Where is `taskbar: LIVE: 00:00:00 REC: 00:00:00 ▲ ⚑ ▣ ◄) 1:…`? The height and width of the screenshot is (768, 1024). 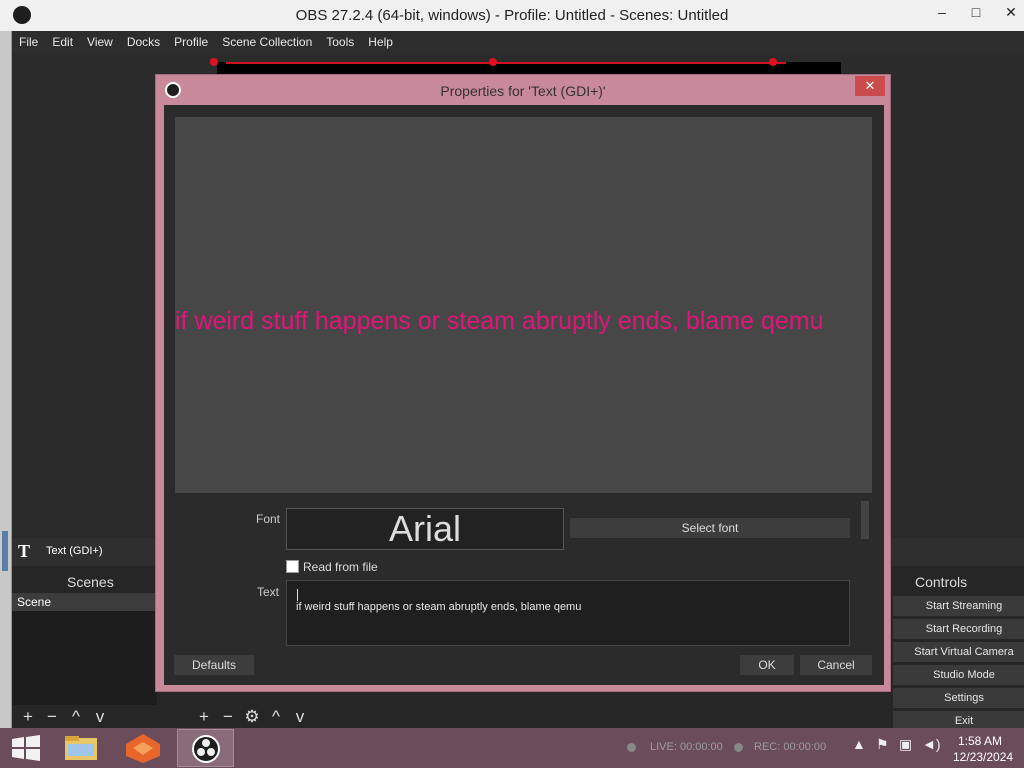 taskbar: LIVE: 00:00:00 REC: 00:00:00 ▲ ⚑ ▣ ◄) 1:… is located at coordinates (512, 748).